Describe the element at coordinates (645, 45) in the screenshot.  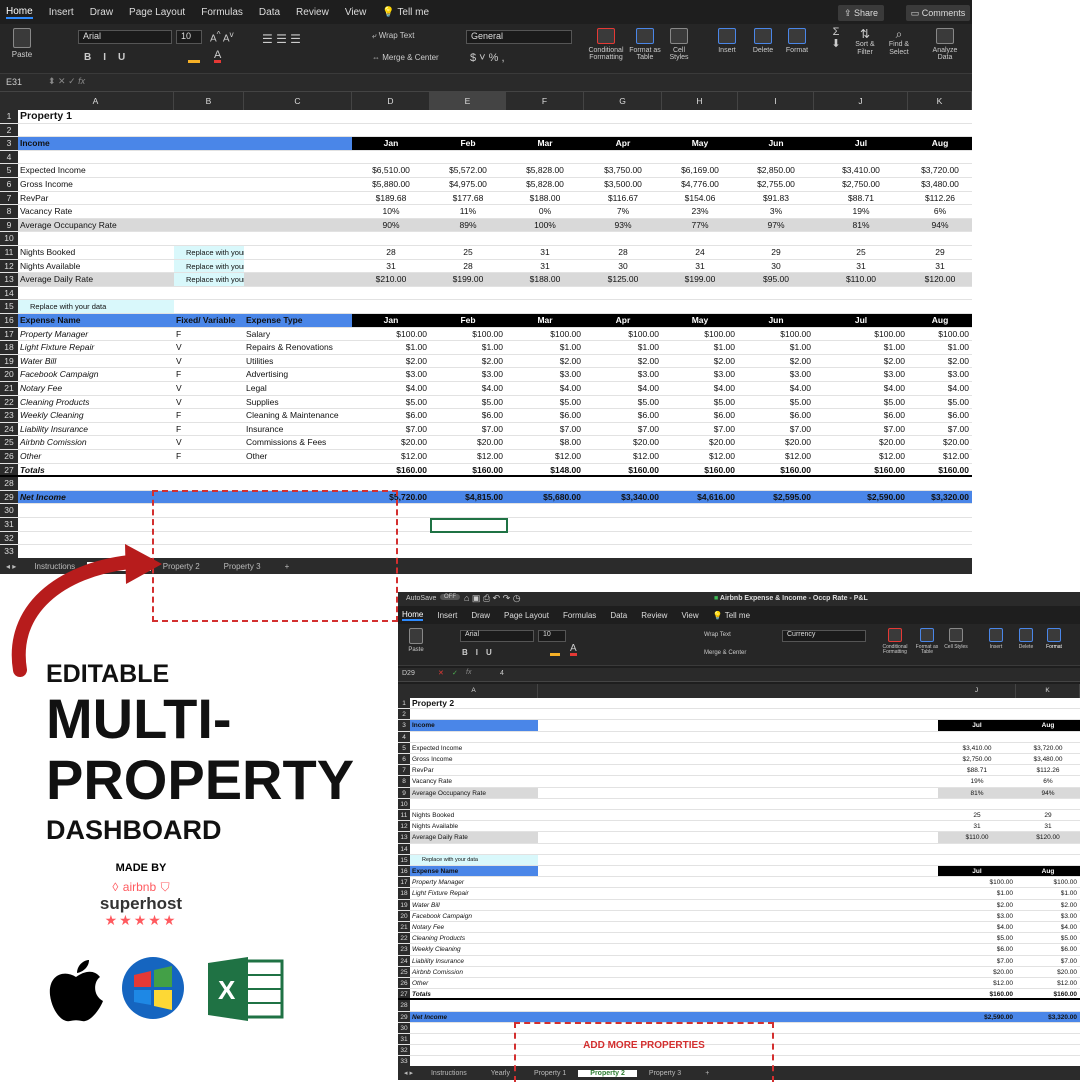
I see `format-as-table-button: Format as Table` at that location.